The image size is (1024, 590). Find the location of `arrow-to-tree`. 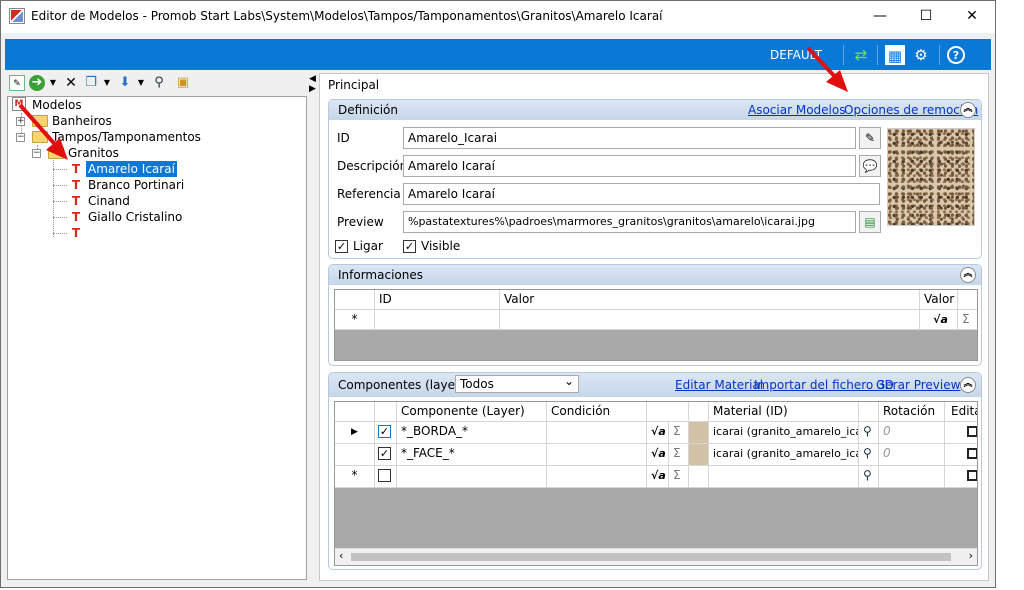

arrow-to-tree is located at coordinates (43, 131).